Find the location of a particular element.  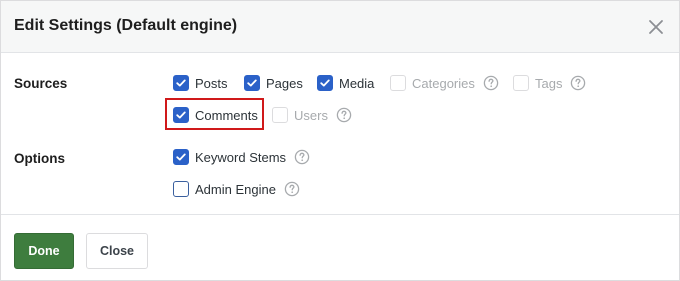

admin-engine-label: Admin Engine is located at coordinates (235, 189).